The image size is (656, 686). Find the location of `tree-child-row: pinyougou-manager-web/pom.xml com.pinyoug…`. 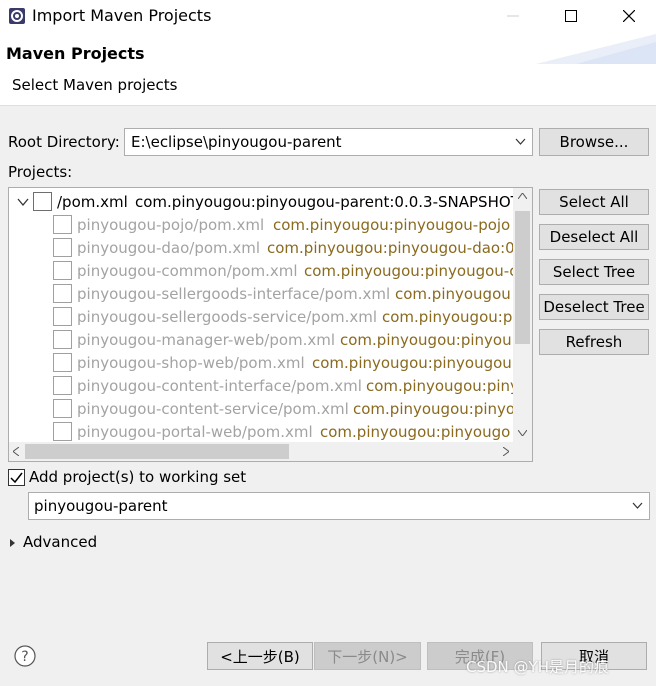

tree-child-row: pinyougou-manager-web/pom.xml com.pinyoug… is located at coordinates (262, 339).